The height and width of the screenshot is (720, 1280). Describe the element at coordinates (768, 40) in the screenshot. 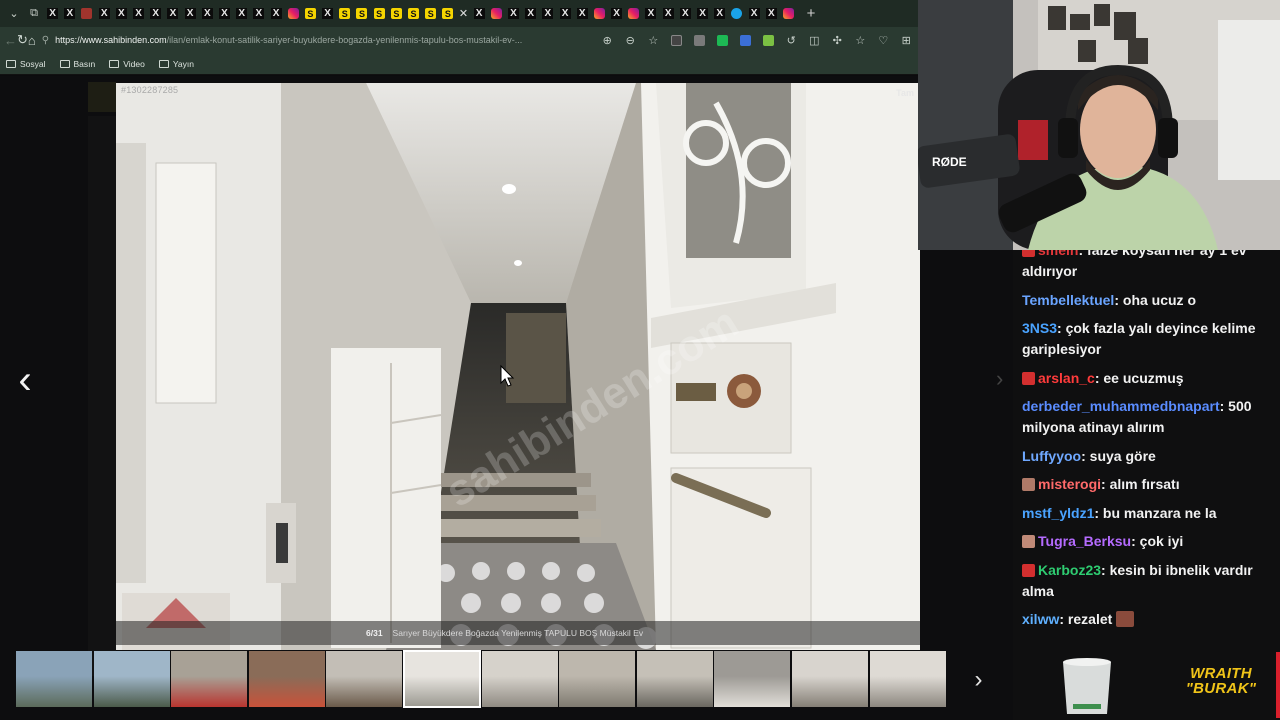

I see `extension-4-icon` at that location.